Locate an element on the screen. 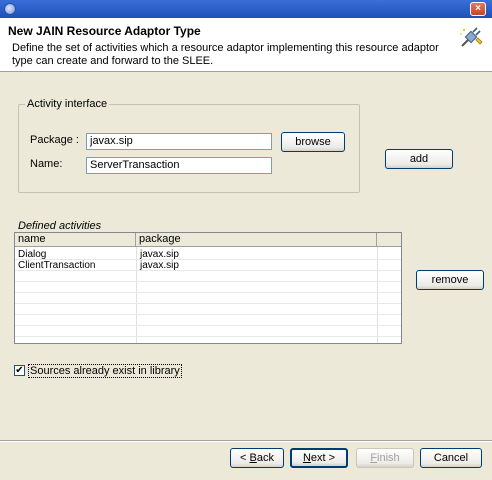 This screenshot has height=480, width=492. remove-button: remove is located at coordinates (450, 280).